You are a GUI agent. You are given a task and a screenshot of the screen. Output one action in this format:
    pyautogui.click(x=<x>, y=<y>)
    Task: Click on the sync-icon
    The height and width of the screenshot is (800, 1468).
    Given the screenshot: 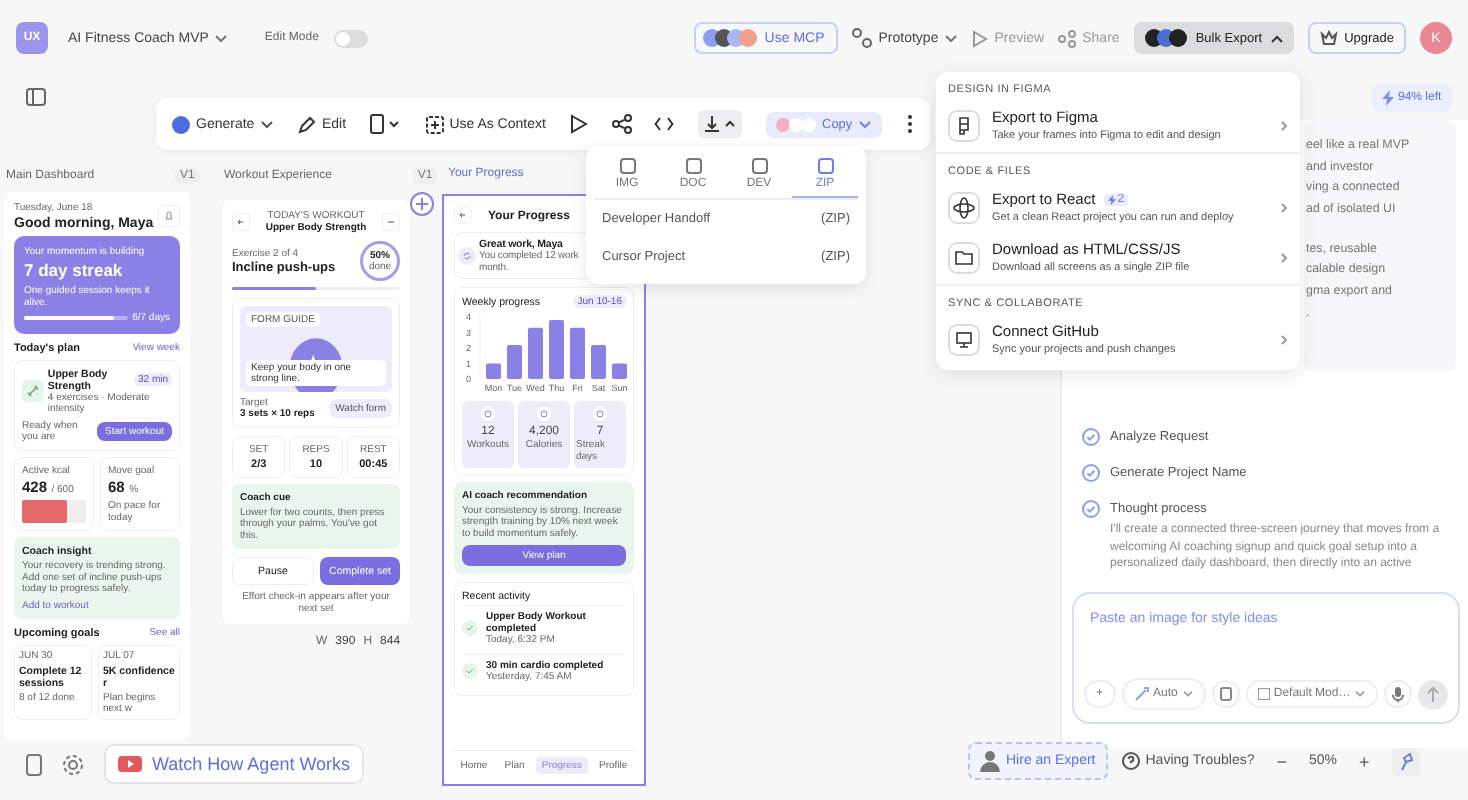 What is the action you would take?
    pyautogui.click(x=467, y=255)
    